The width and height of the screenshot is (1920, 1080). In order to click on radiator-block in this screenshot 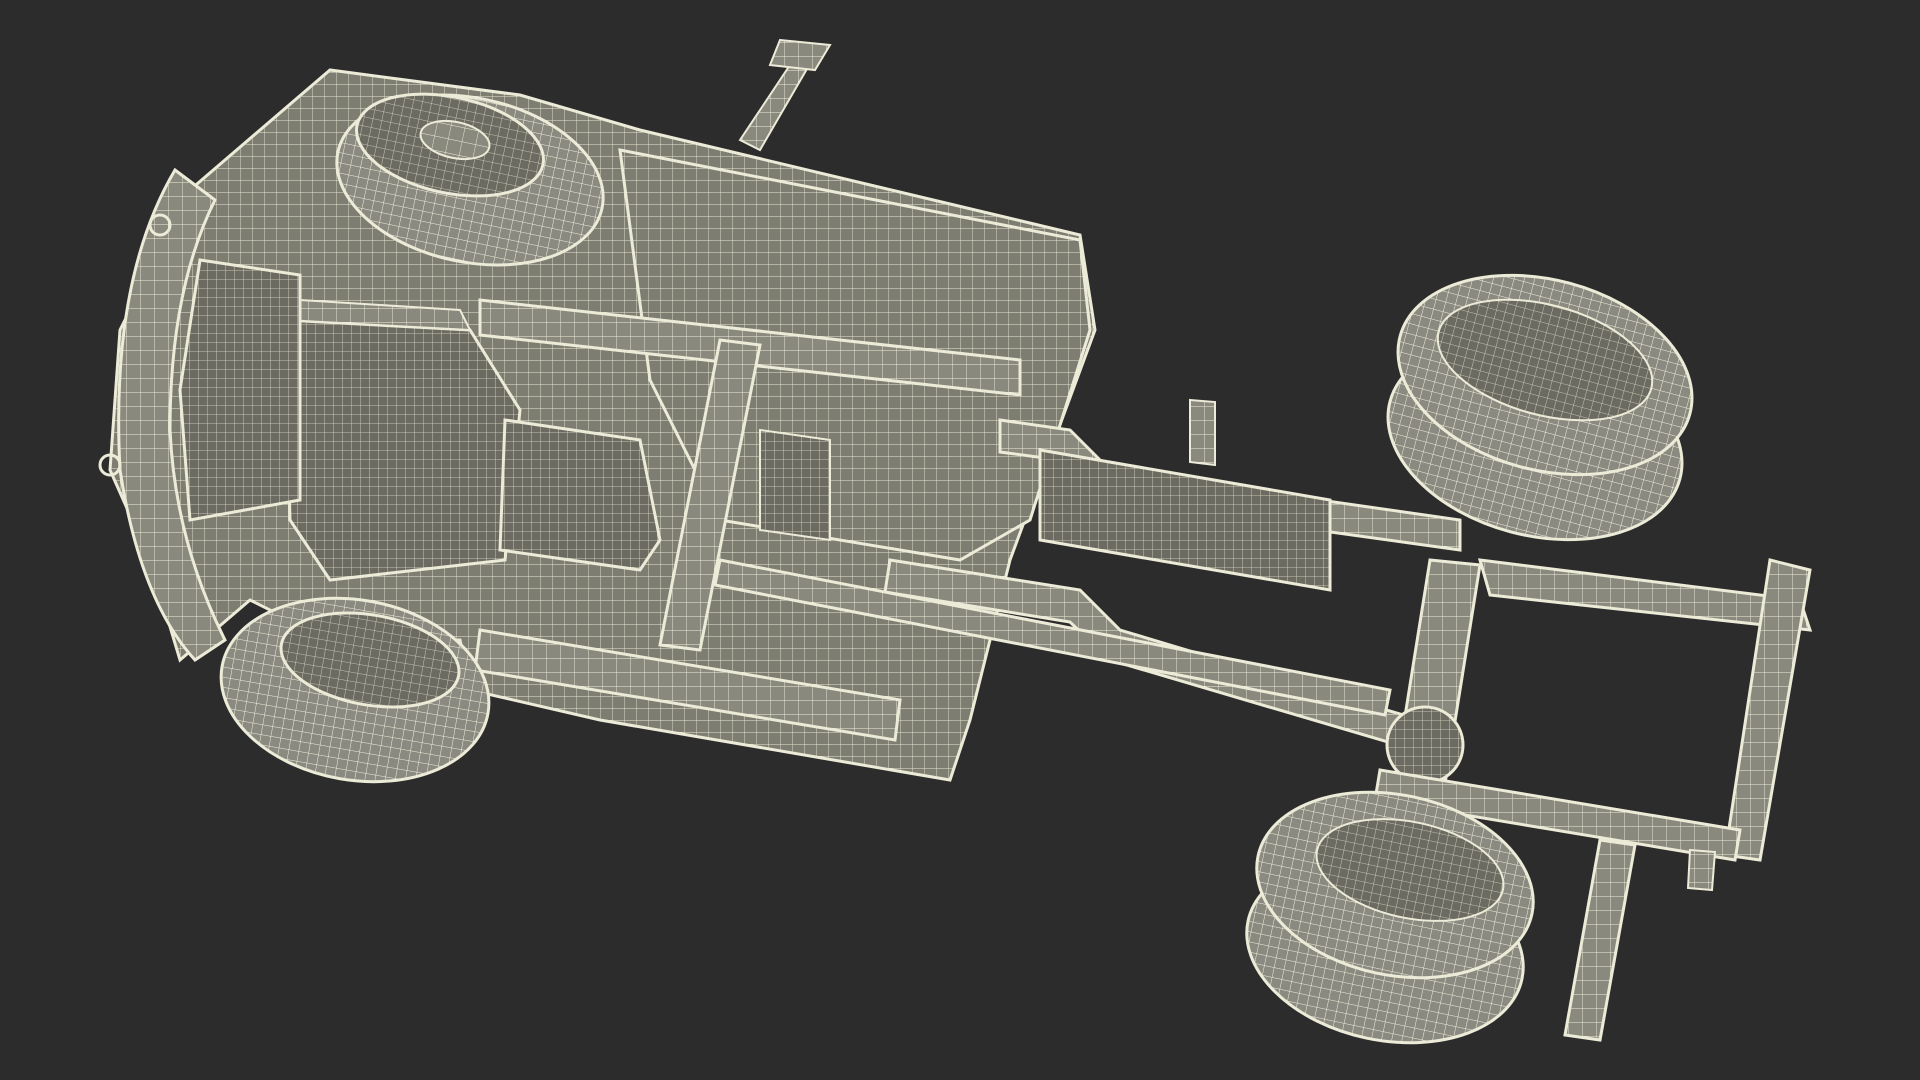, I will do `click(240, 390)`.